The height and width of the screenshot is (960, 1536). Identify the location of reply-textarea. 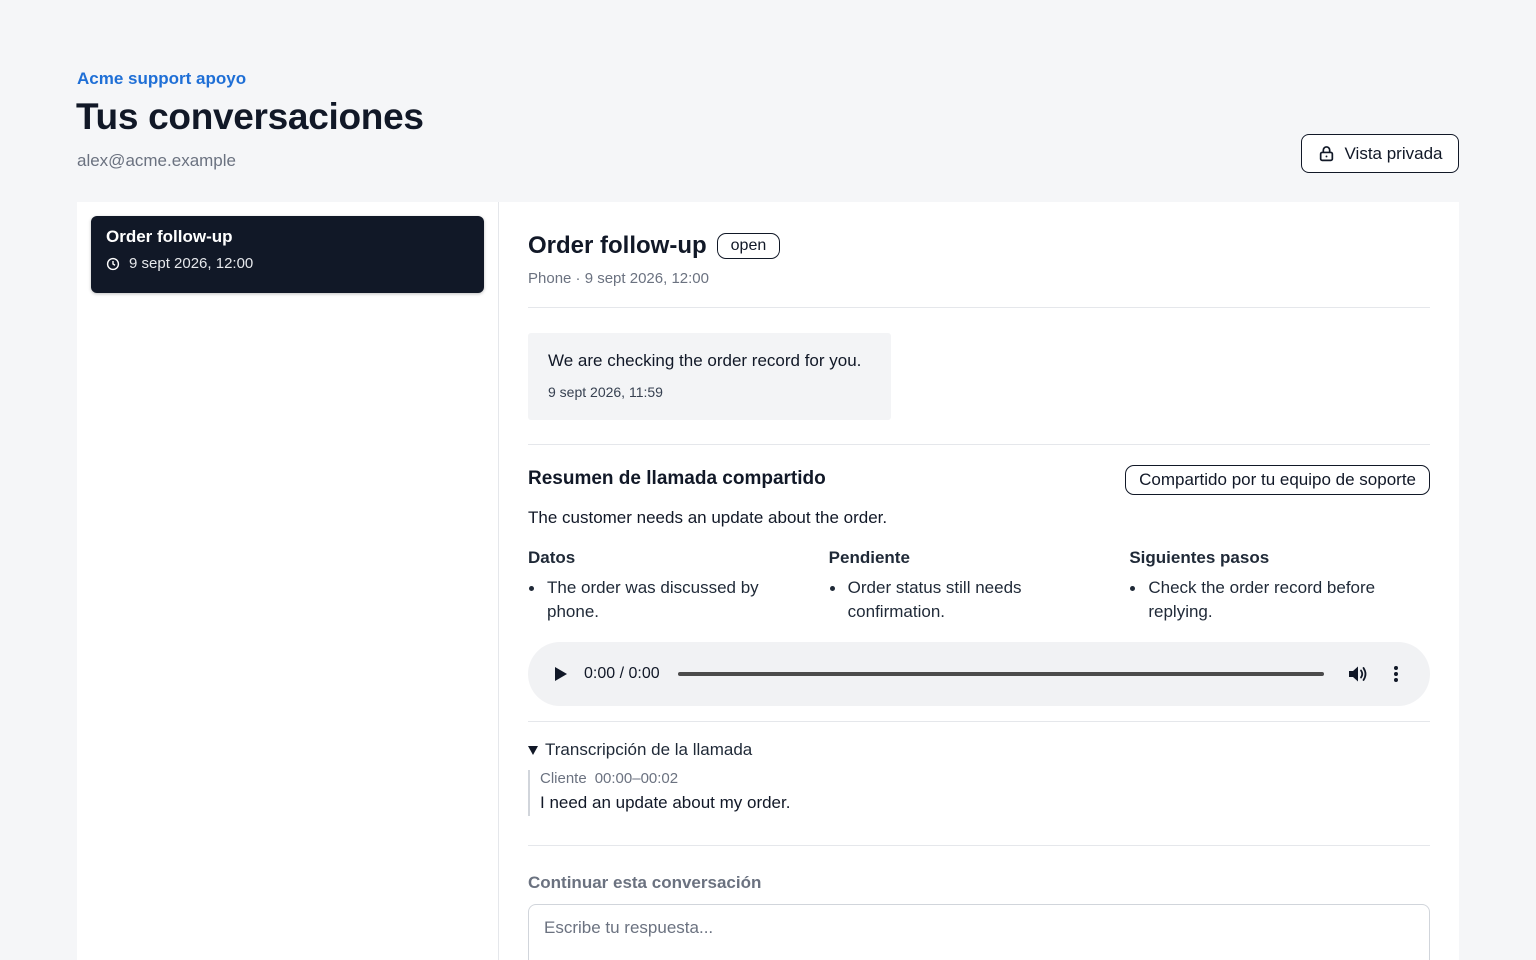
(979, 932).